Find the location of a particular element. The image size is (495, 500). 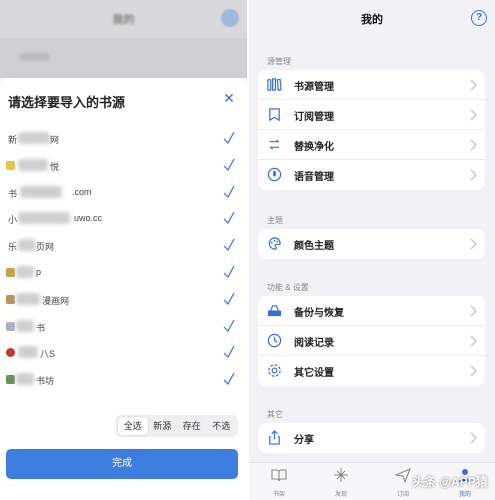

source-row: 八S is located at coordinates (123, 353).